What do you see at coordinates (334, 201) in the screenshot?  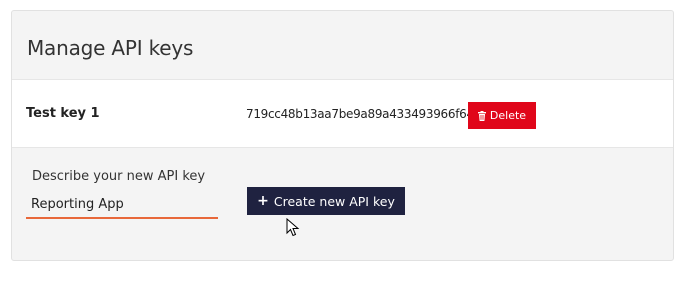 I see `create-button-label: Create new API key` at bounding box center [334, 201].